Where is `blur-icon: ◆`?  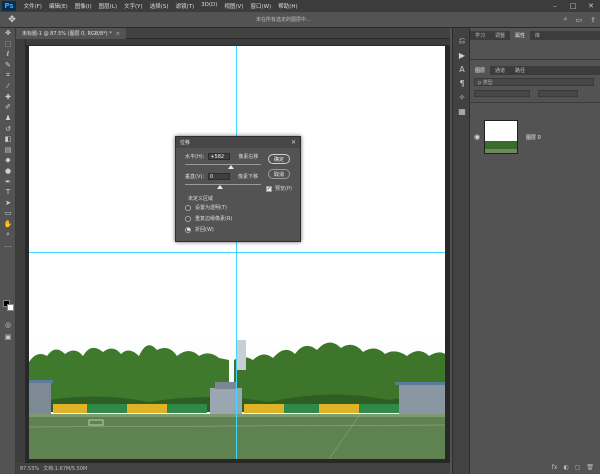 blur-icon: ◆ is located at coordinates (8, 160).